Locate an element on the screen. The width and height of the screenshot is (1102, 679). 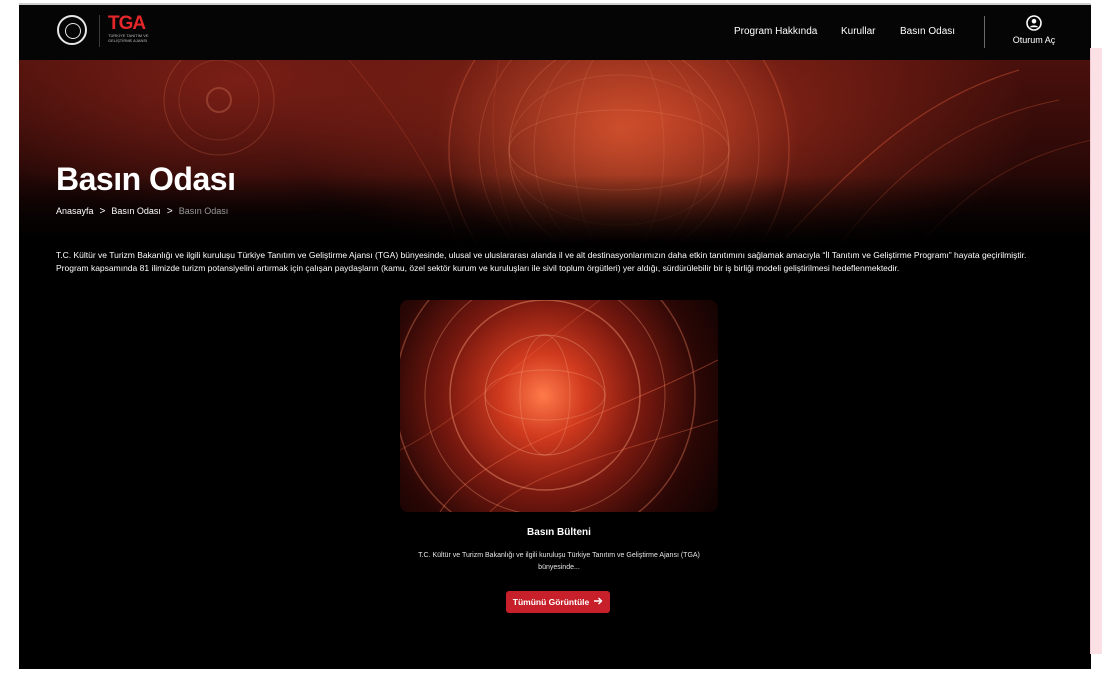
view-all-button: Tümünü Görüntüle is located at coordinates (558, 602).